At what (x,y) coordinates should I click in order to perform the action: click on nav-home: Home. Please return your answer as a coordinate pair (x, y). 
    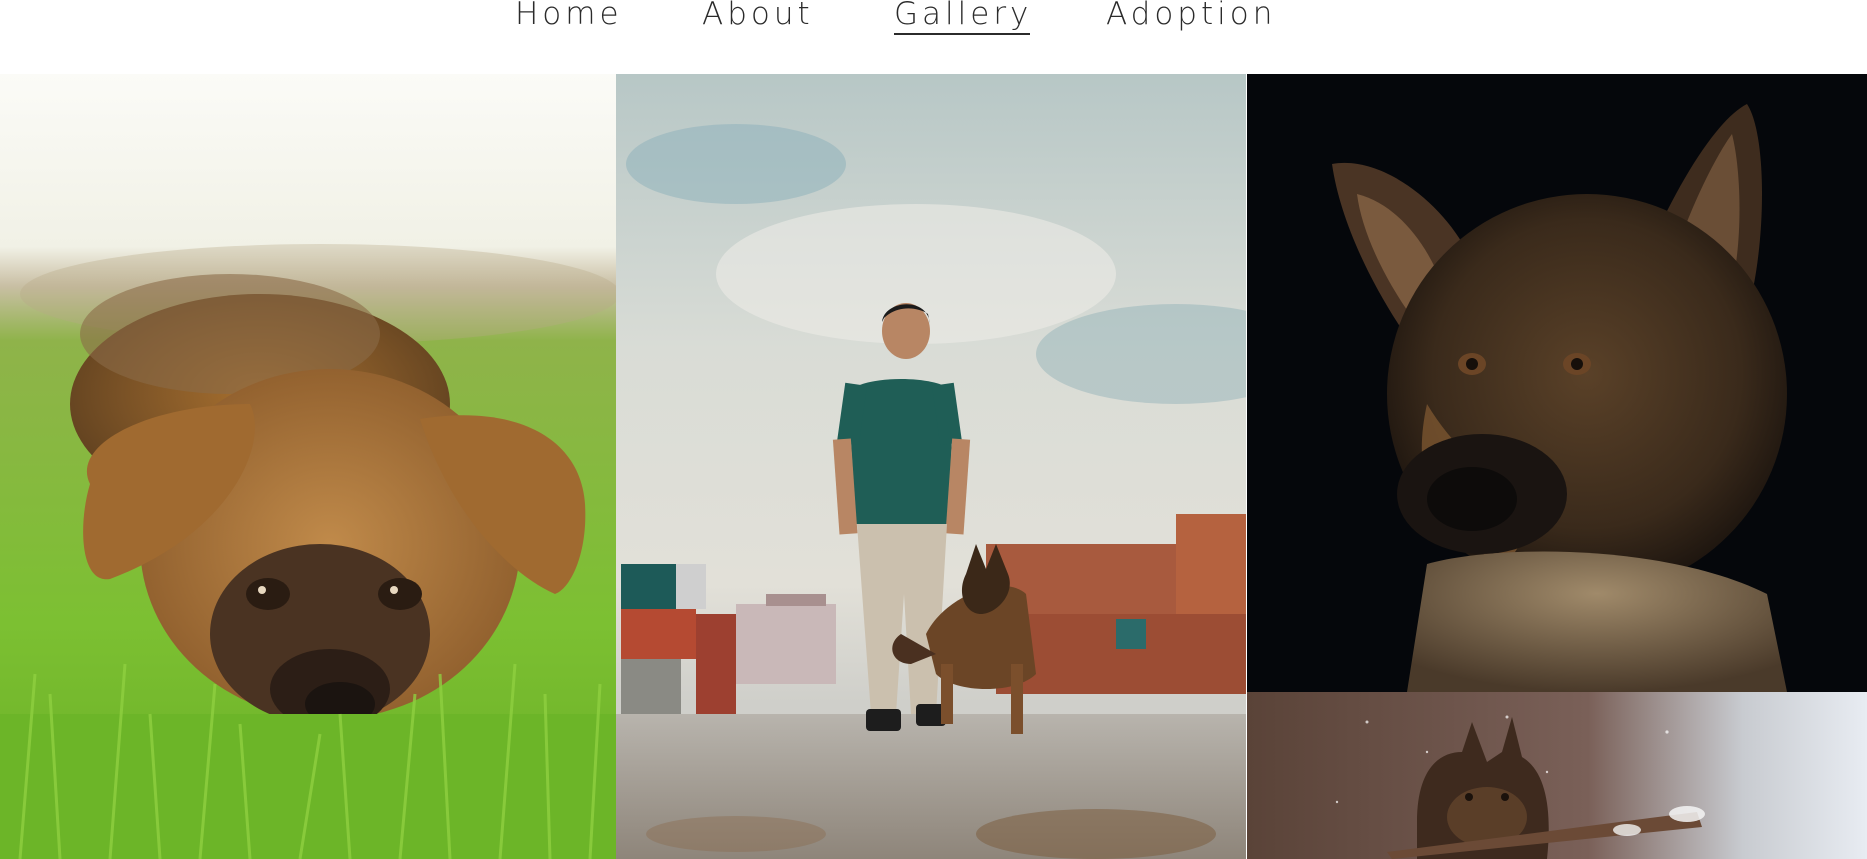
    Looking at the image, I should click on (569, 17).